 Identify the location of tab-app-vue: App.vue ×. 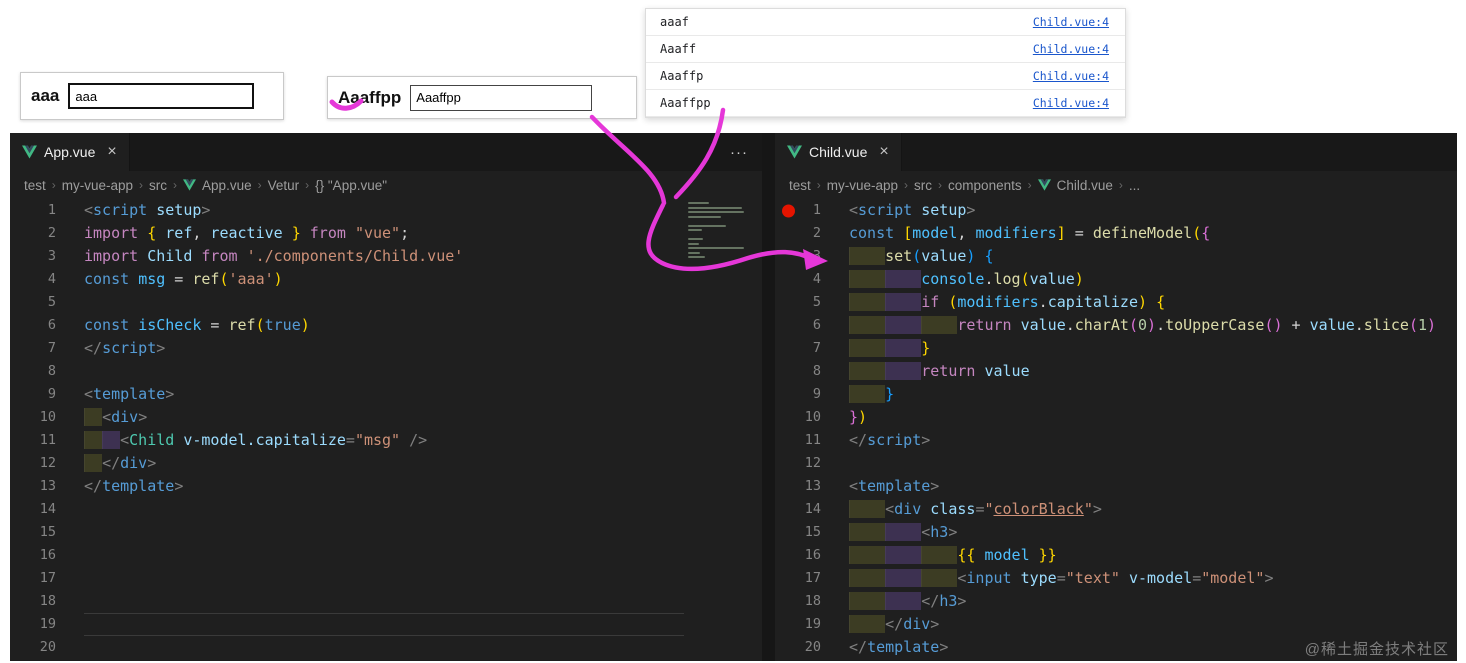
(70, 152).